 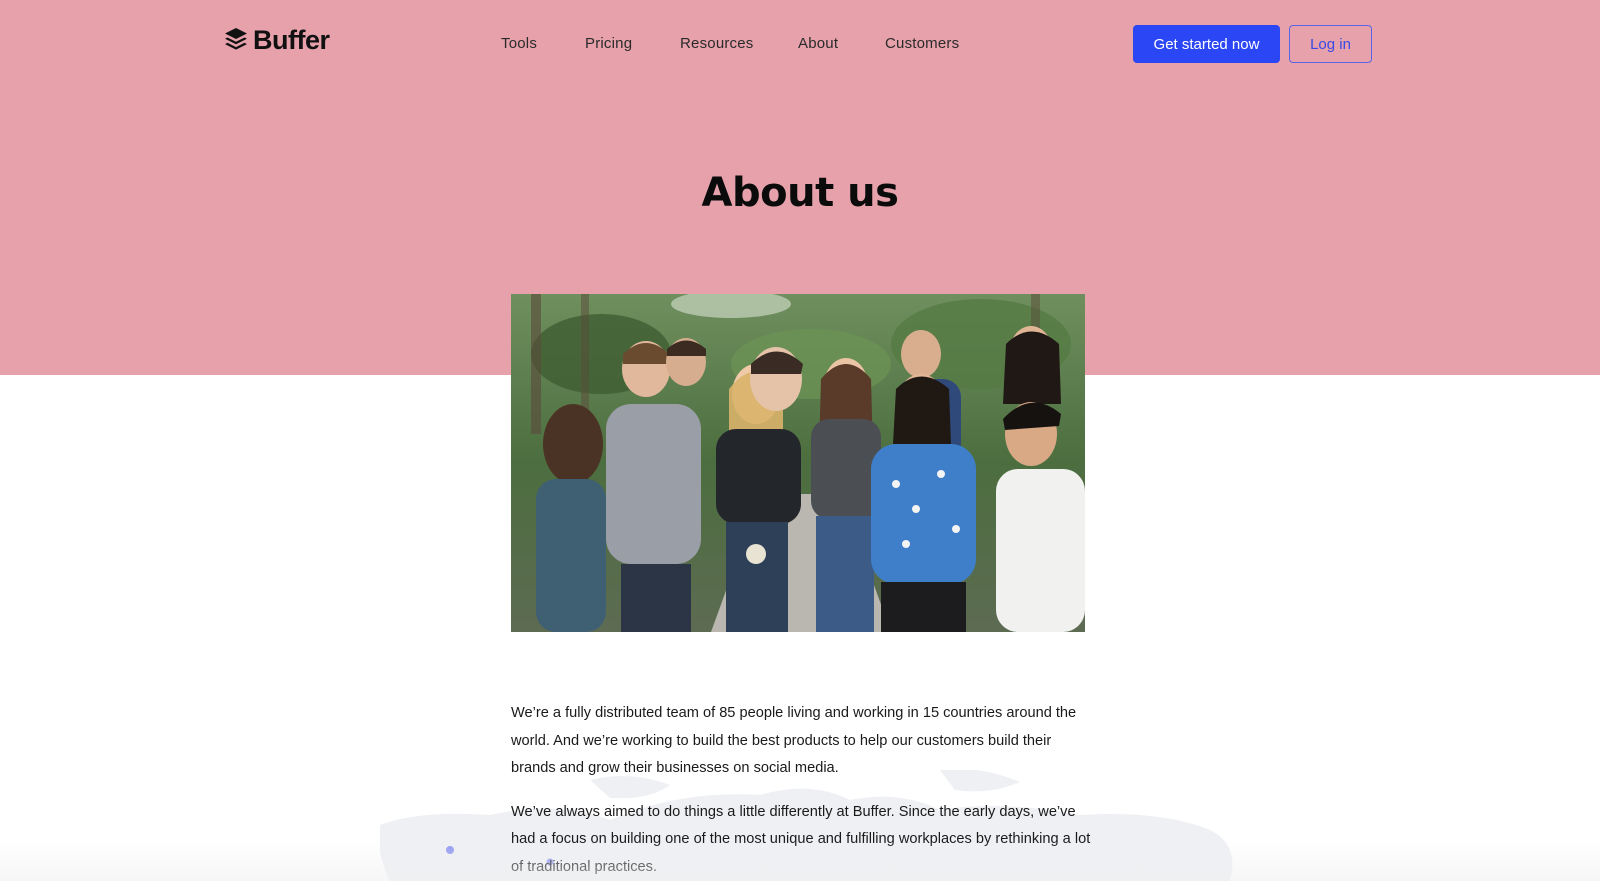 I want to click on team-photo, so click(x=798, y=463).